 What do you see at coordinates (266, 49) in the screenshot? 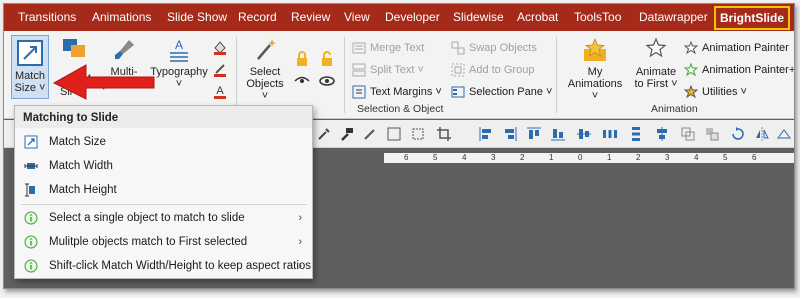
I see `magic-wand-icon` at bounding box center [266, 49].